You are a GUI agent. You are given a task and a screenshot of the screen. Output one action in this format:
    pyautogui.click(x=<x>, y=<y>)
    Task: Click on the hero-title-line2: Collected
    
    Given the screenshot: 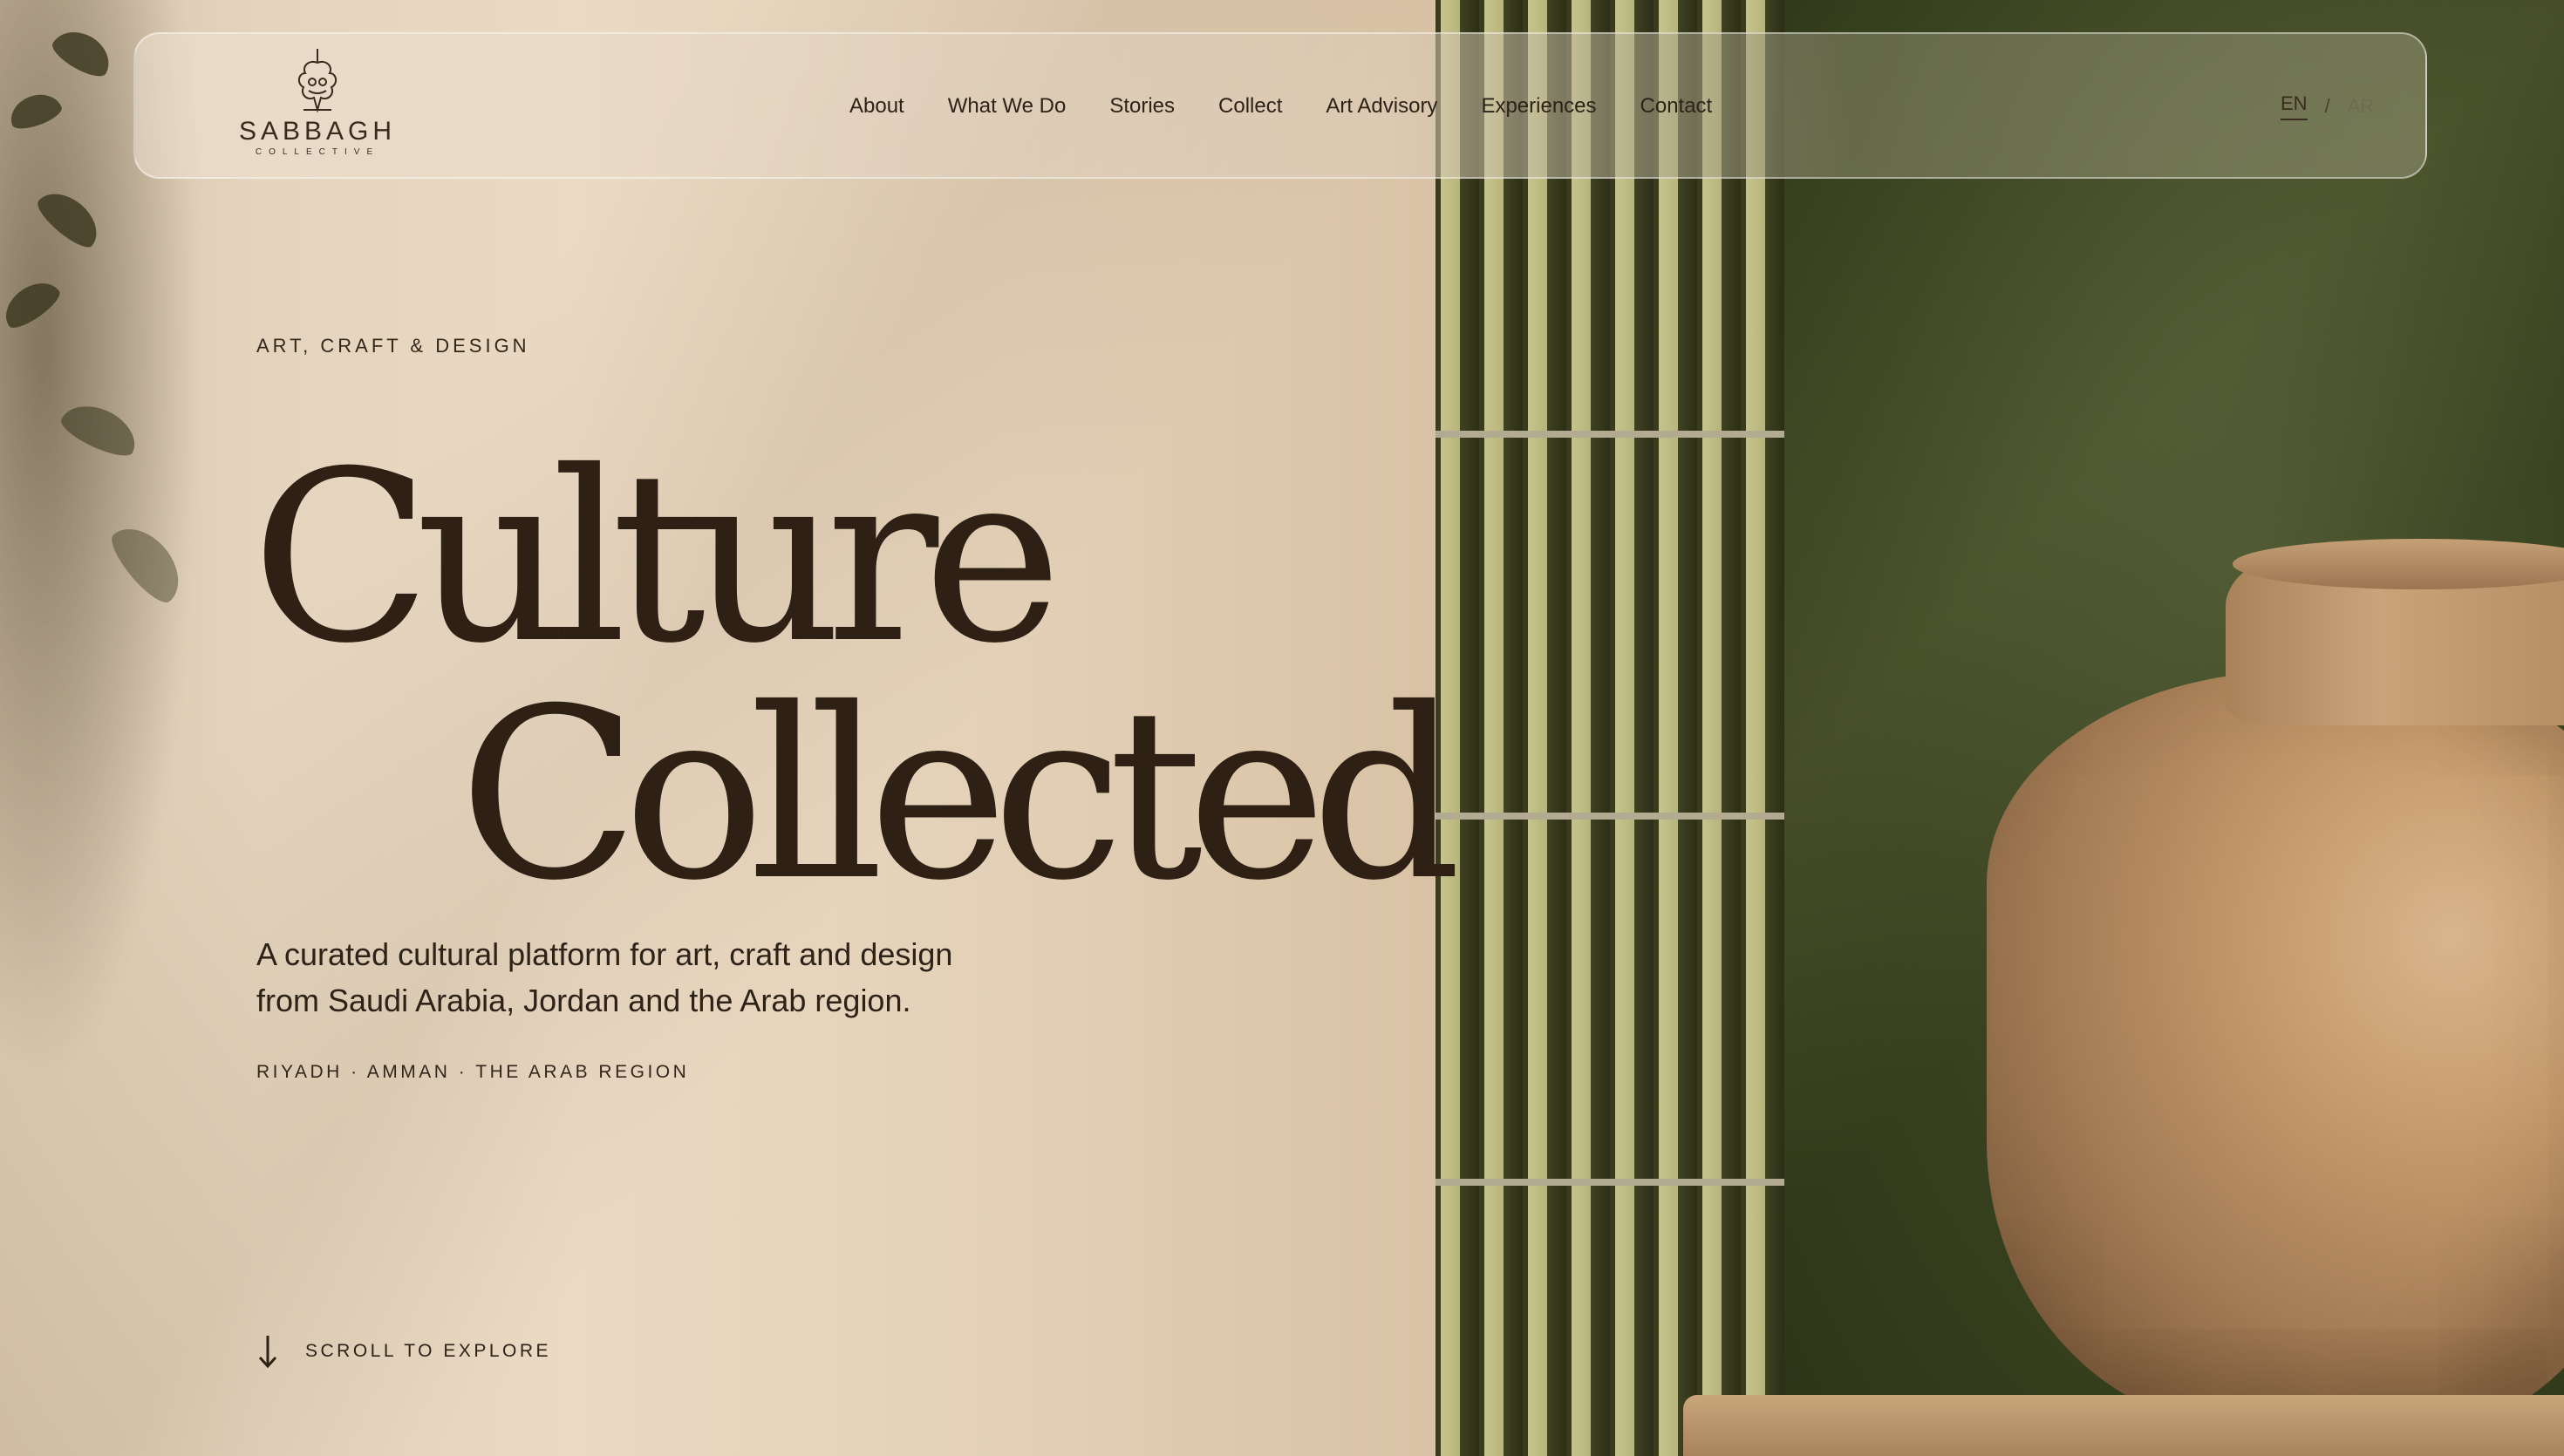 What is the action you would take?
    pyautogui.click(x=960, y=794)
    